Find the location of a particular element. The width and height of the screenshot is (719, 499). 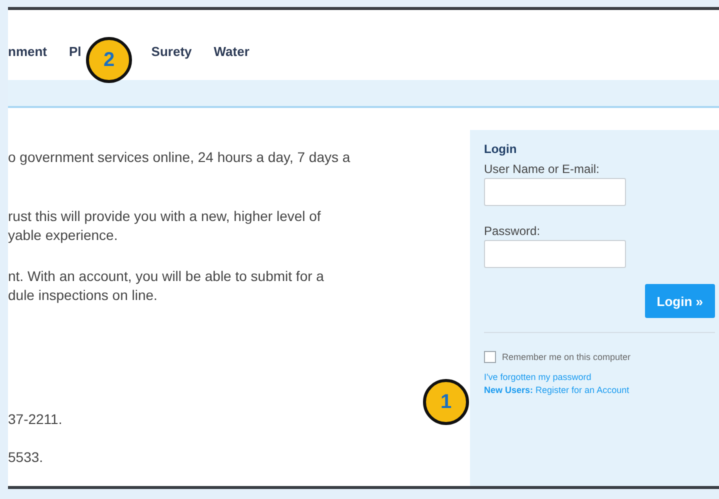

nav-link: Water is located at coordinates (232, 52).